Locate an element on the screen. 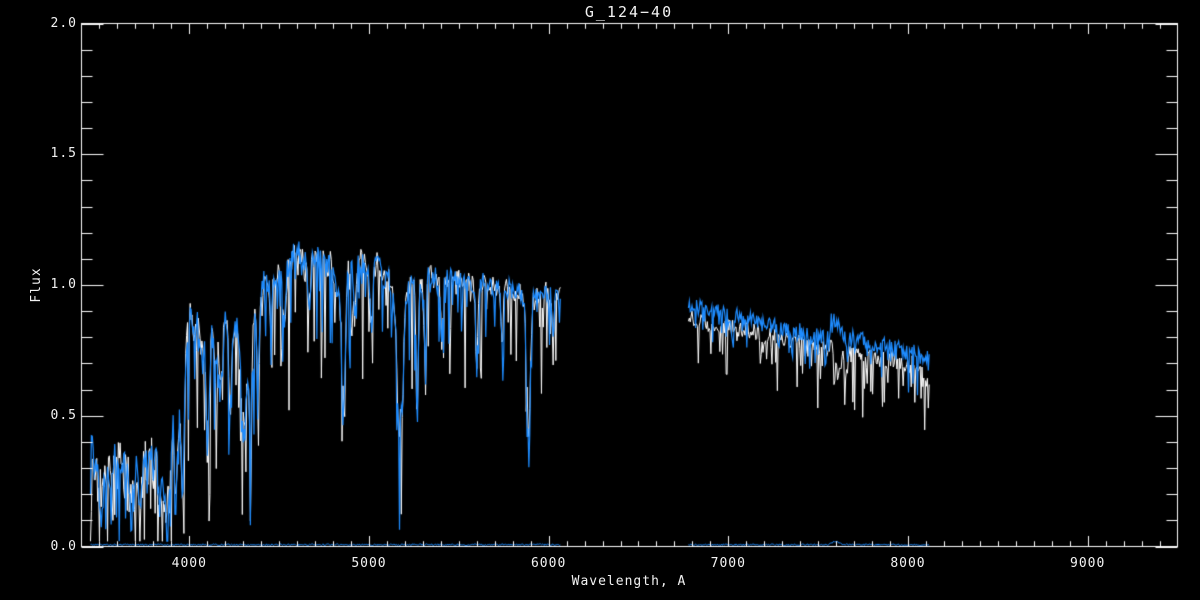  x-tick-label: 5000 is located at coordinates (369, 563).